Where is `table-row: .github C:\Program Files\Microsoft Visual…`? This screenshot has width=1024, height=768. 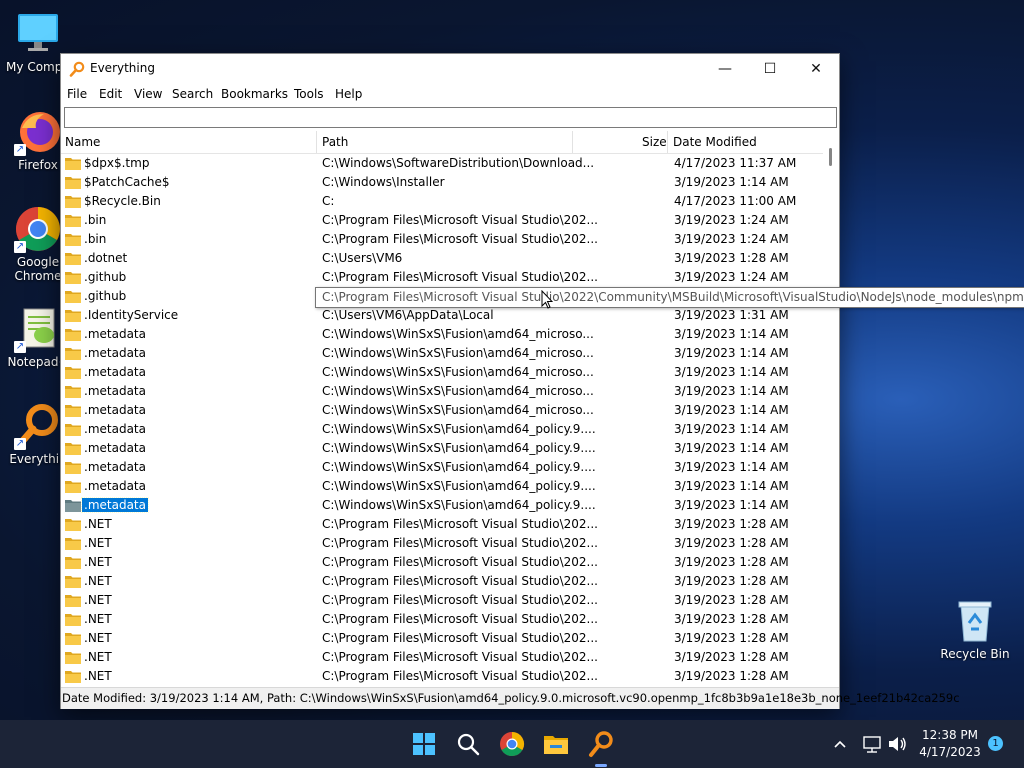 table-row: .github C:\Program Files\Microsoft Visual… is located at coordinates (442, 277).